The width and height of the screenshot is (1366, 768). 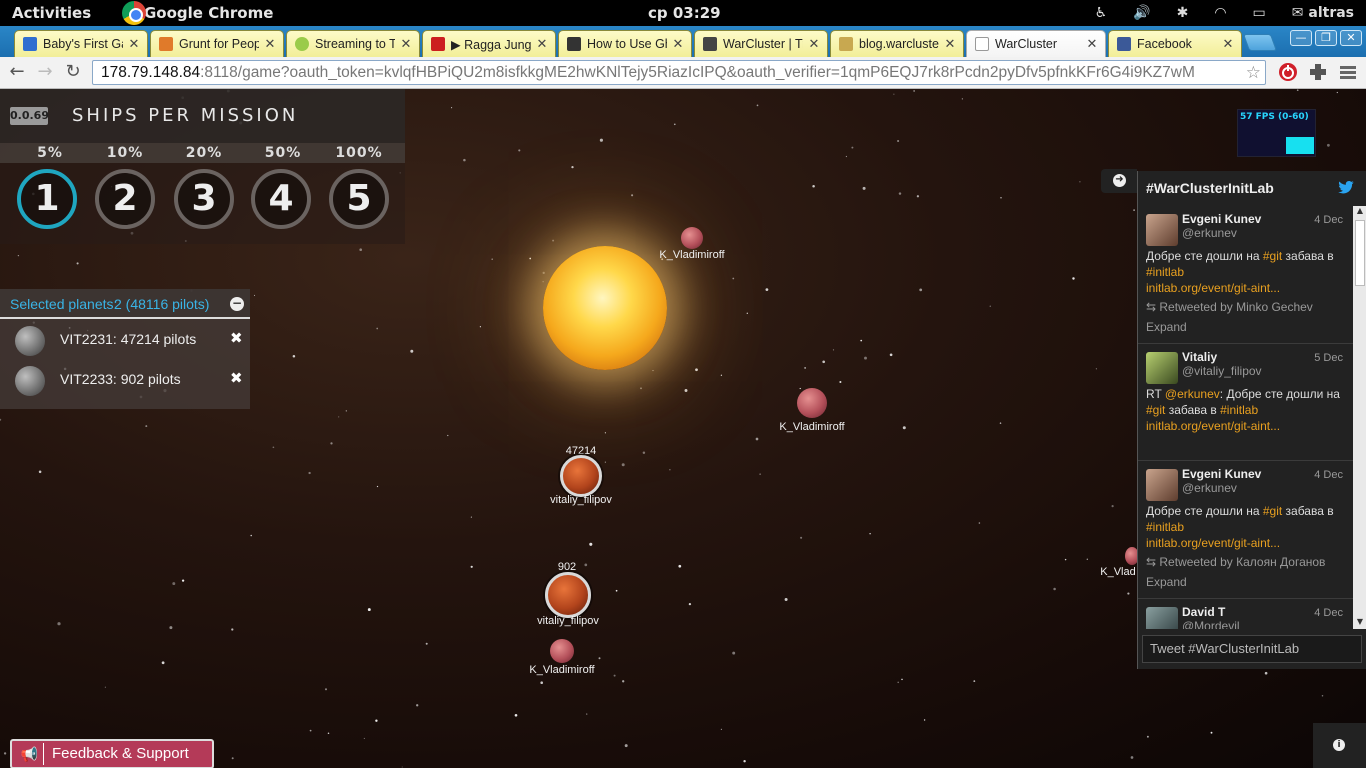 I want to click on feedback-support-button: 📢 Feedback & Support, so click(x=112, y=753).